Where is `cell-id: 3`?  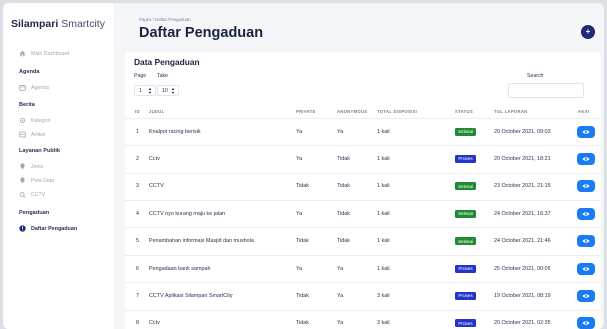
cell-id: 3 is located at coordinates (137, 186).